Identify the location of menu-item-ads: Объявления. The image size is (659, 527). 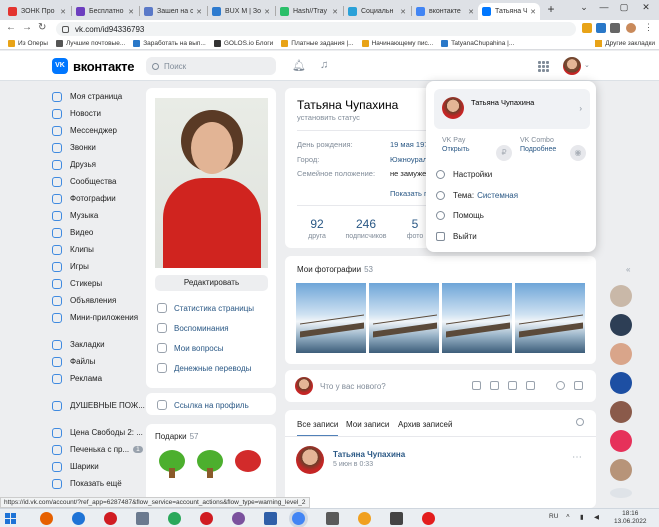
(97, 300).